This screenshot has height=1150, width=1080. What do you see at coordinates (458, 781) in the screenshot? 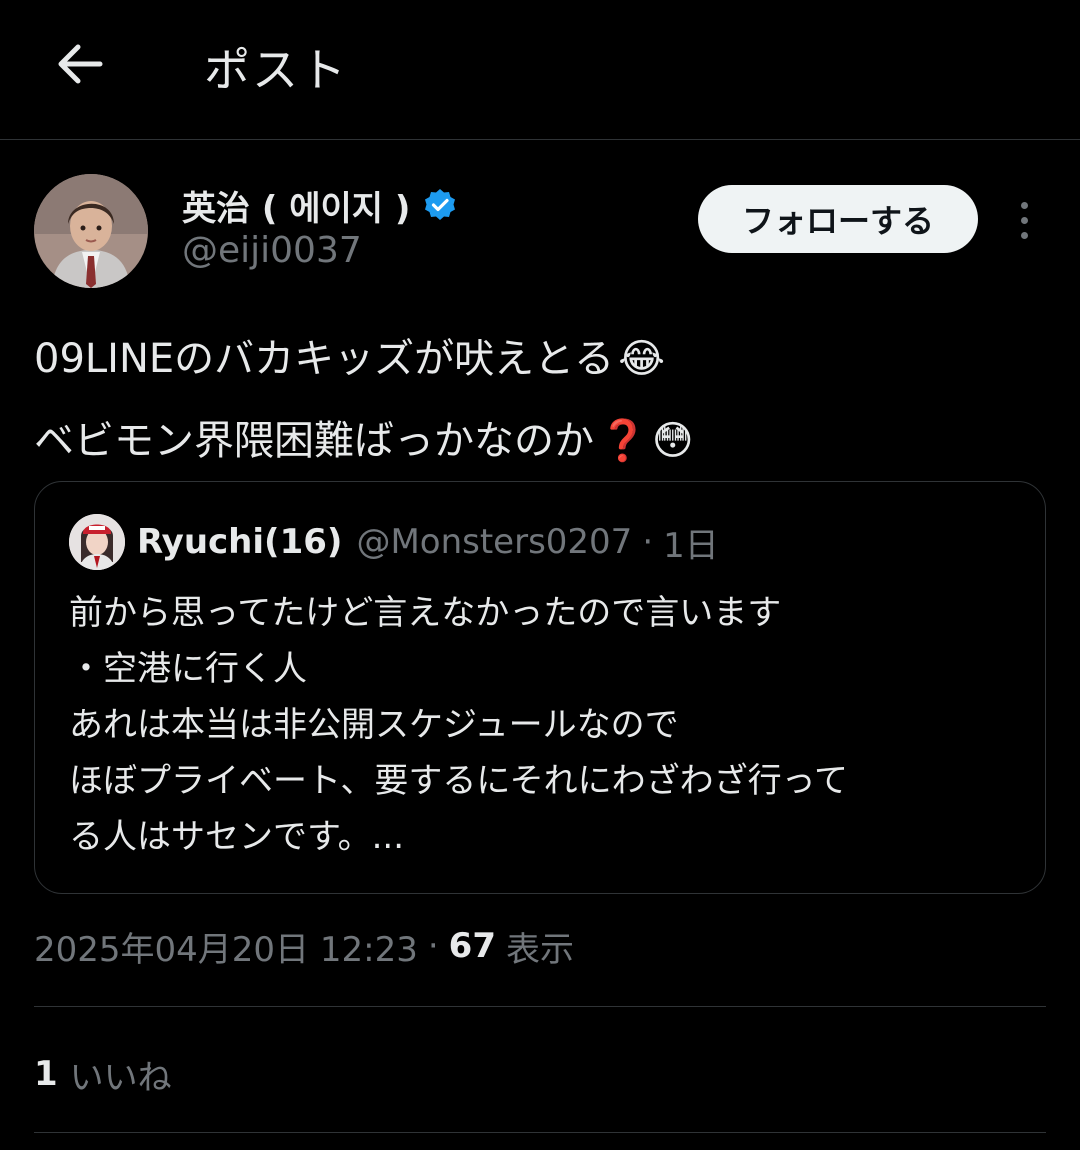
I see `quoted-line: ほぼプライベート、要するにそれにわざわざ行って` at bounding box center [458, 781].